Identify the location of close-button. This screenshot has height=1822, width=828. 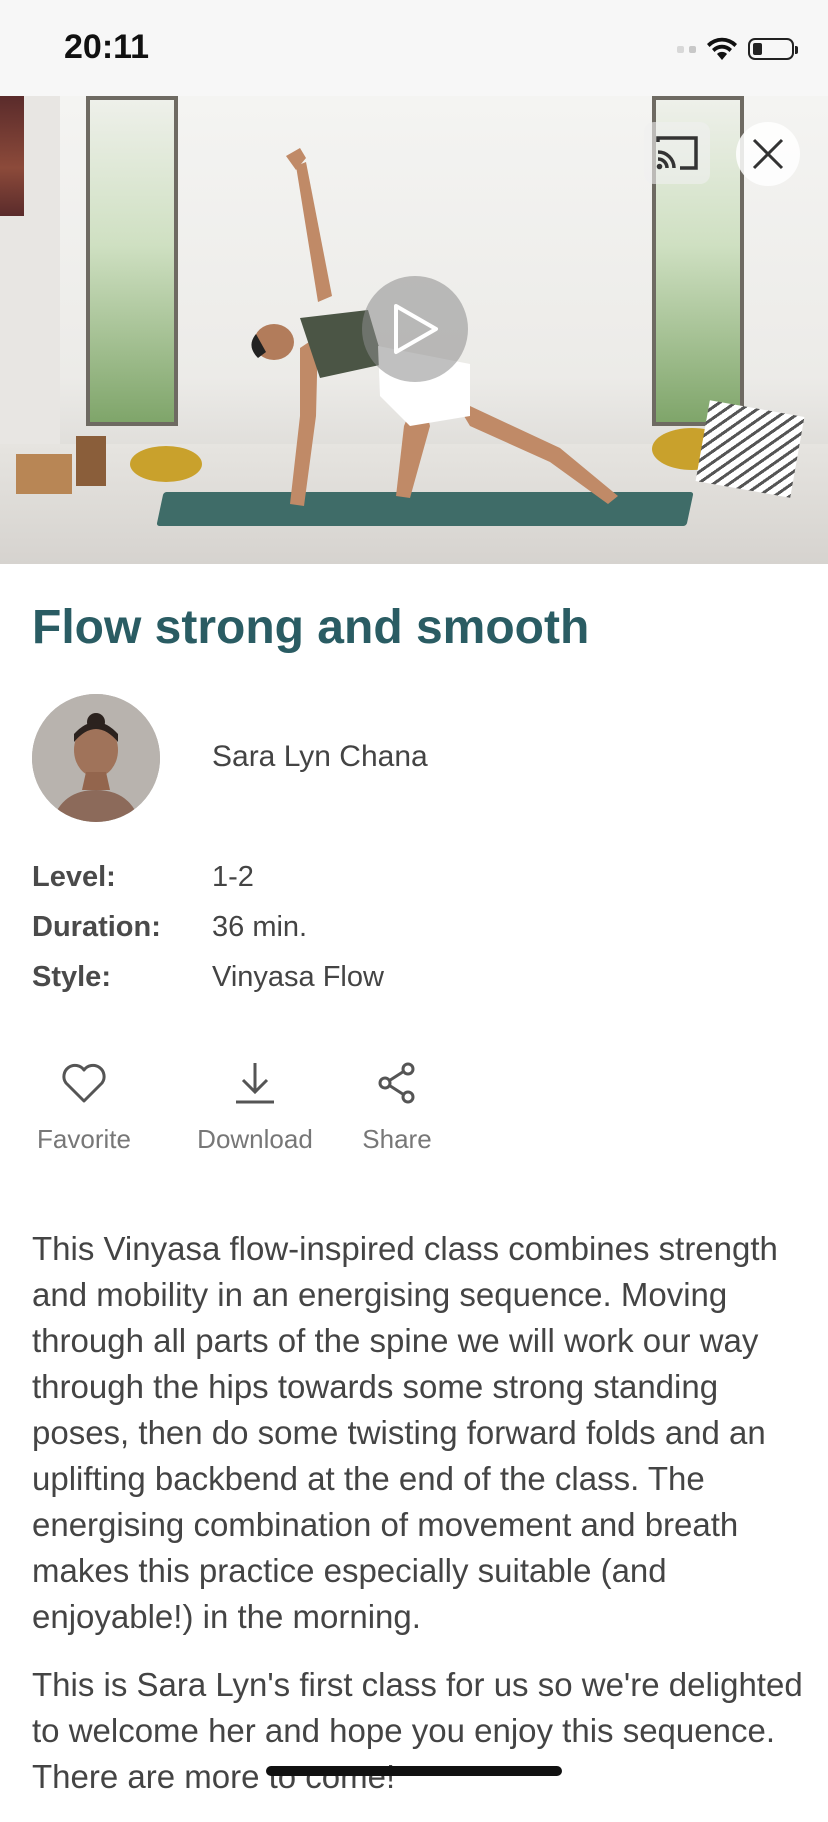
(768, 154).